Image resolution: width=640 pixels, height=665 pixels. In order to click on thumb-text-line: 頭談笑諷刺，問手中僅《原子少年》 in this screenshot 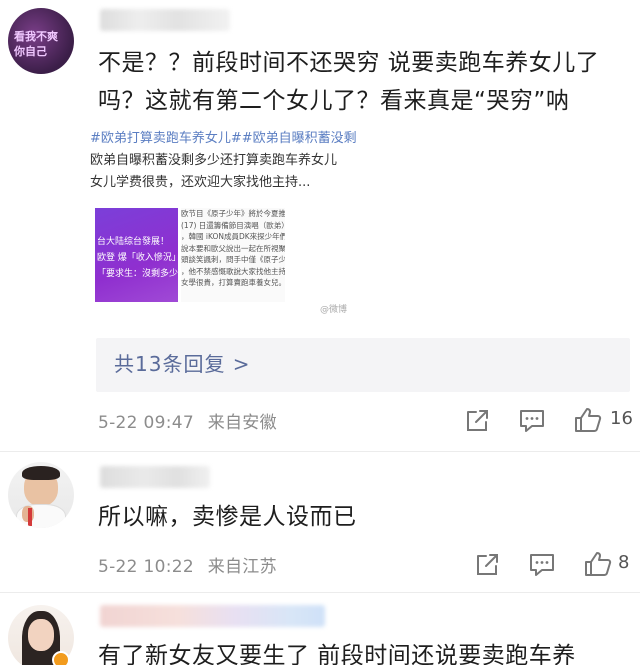, I will do `click(233, 259)`.